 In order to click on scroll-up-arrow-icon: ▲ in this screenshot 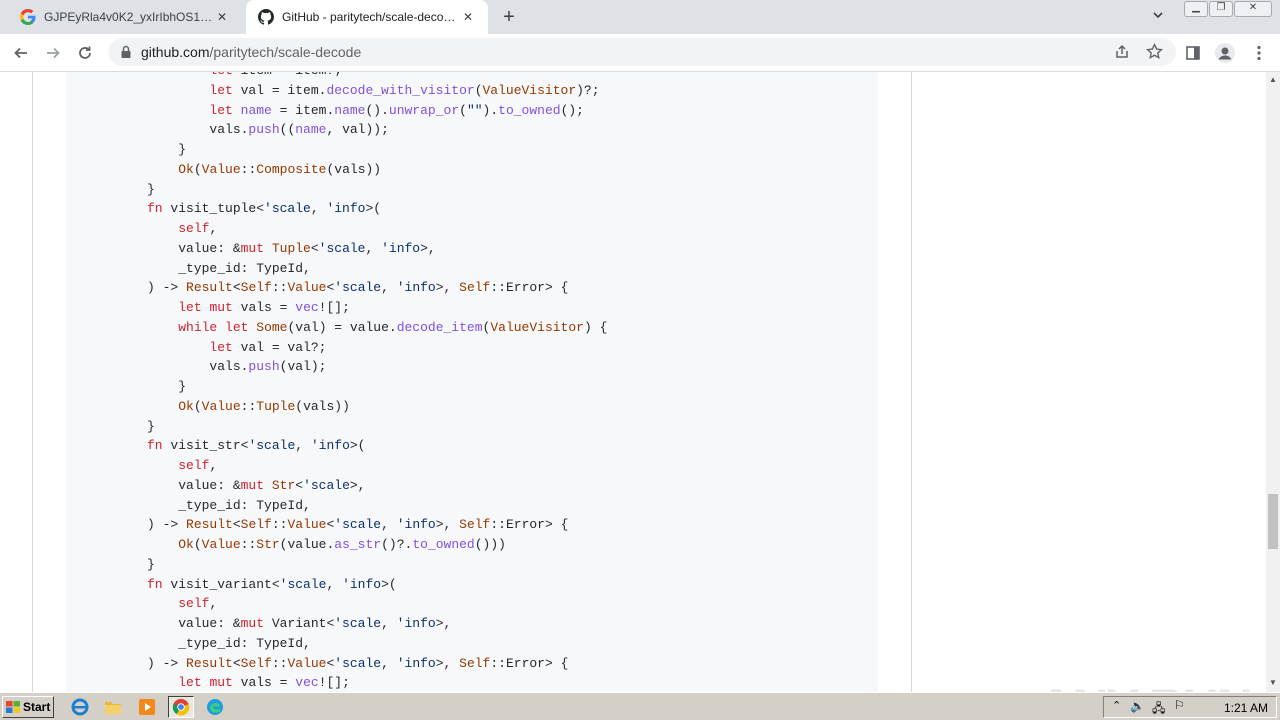, I will do `click(1273, 79)`.